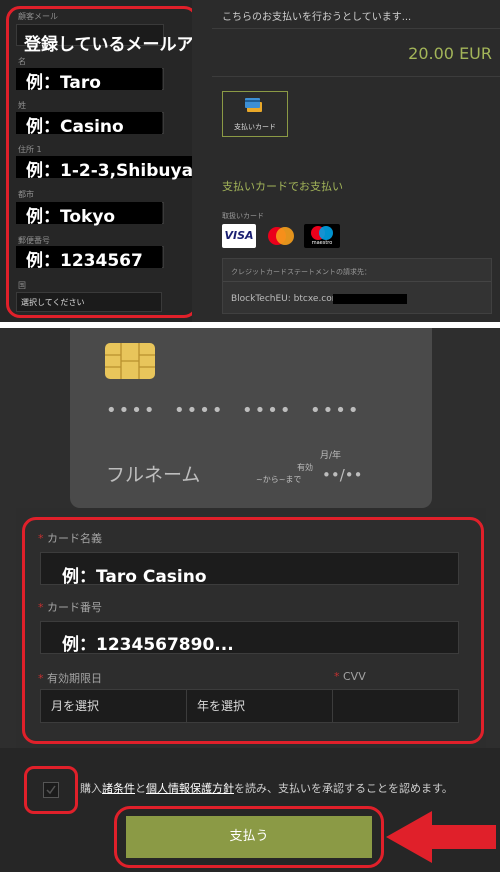 Image resolution: width=500 pixels, height=872 pixels. I want to click on privacy-link: 個人情報保護方針, so click(190, 788).